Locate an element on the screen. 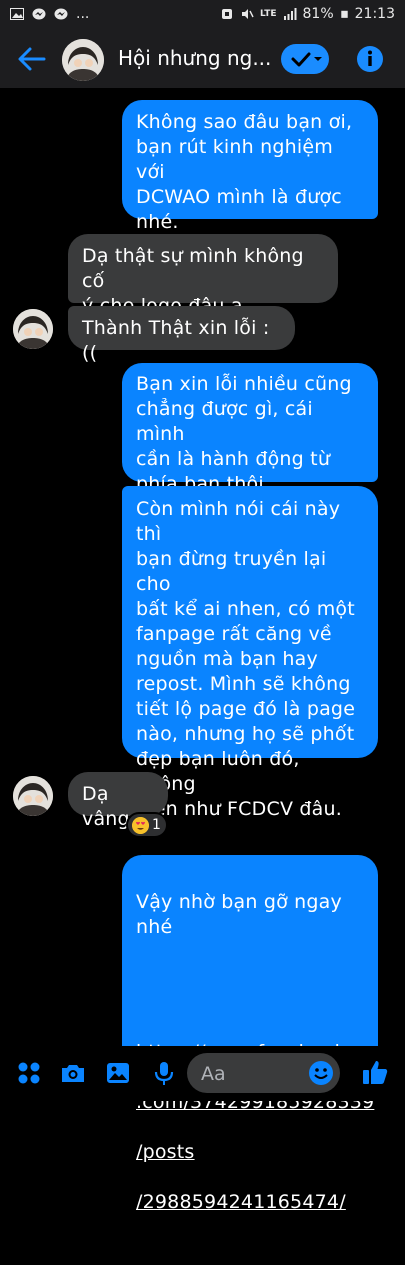 The height and width of the screenshot is (1265, 405). message-composer is located at coordinates (263, 1073).